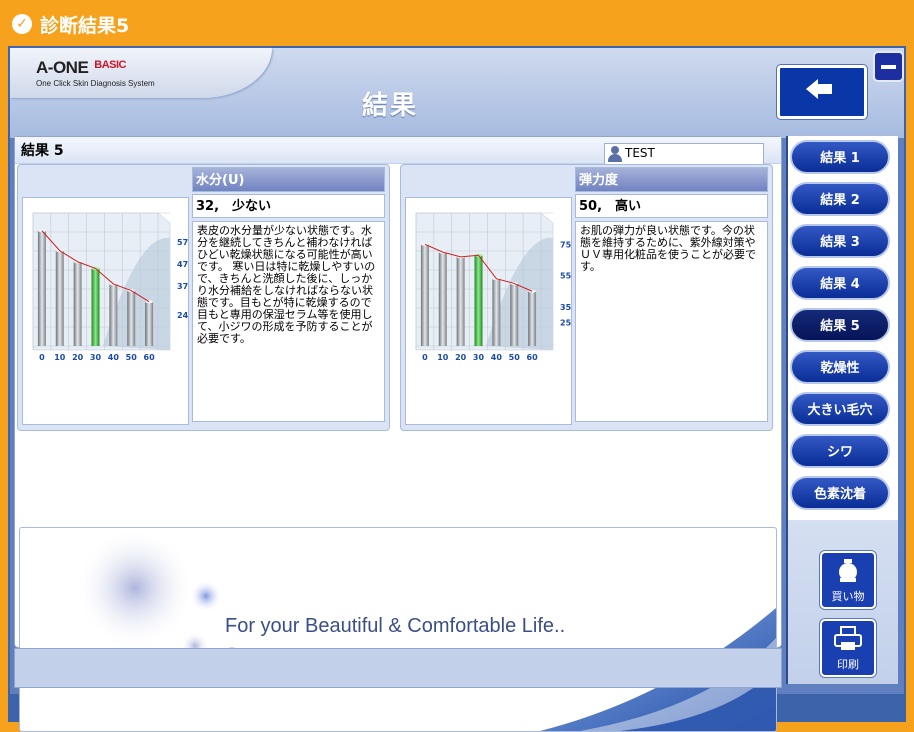  What do you see at coordinates (840, 283) in the screenshot?
I see `sidebar-item-result-4: 結果 4` at bounding box center [840, 283].